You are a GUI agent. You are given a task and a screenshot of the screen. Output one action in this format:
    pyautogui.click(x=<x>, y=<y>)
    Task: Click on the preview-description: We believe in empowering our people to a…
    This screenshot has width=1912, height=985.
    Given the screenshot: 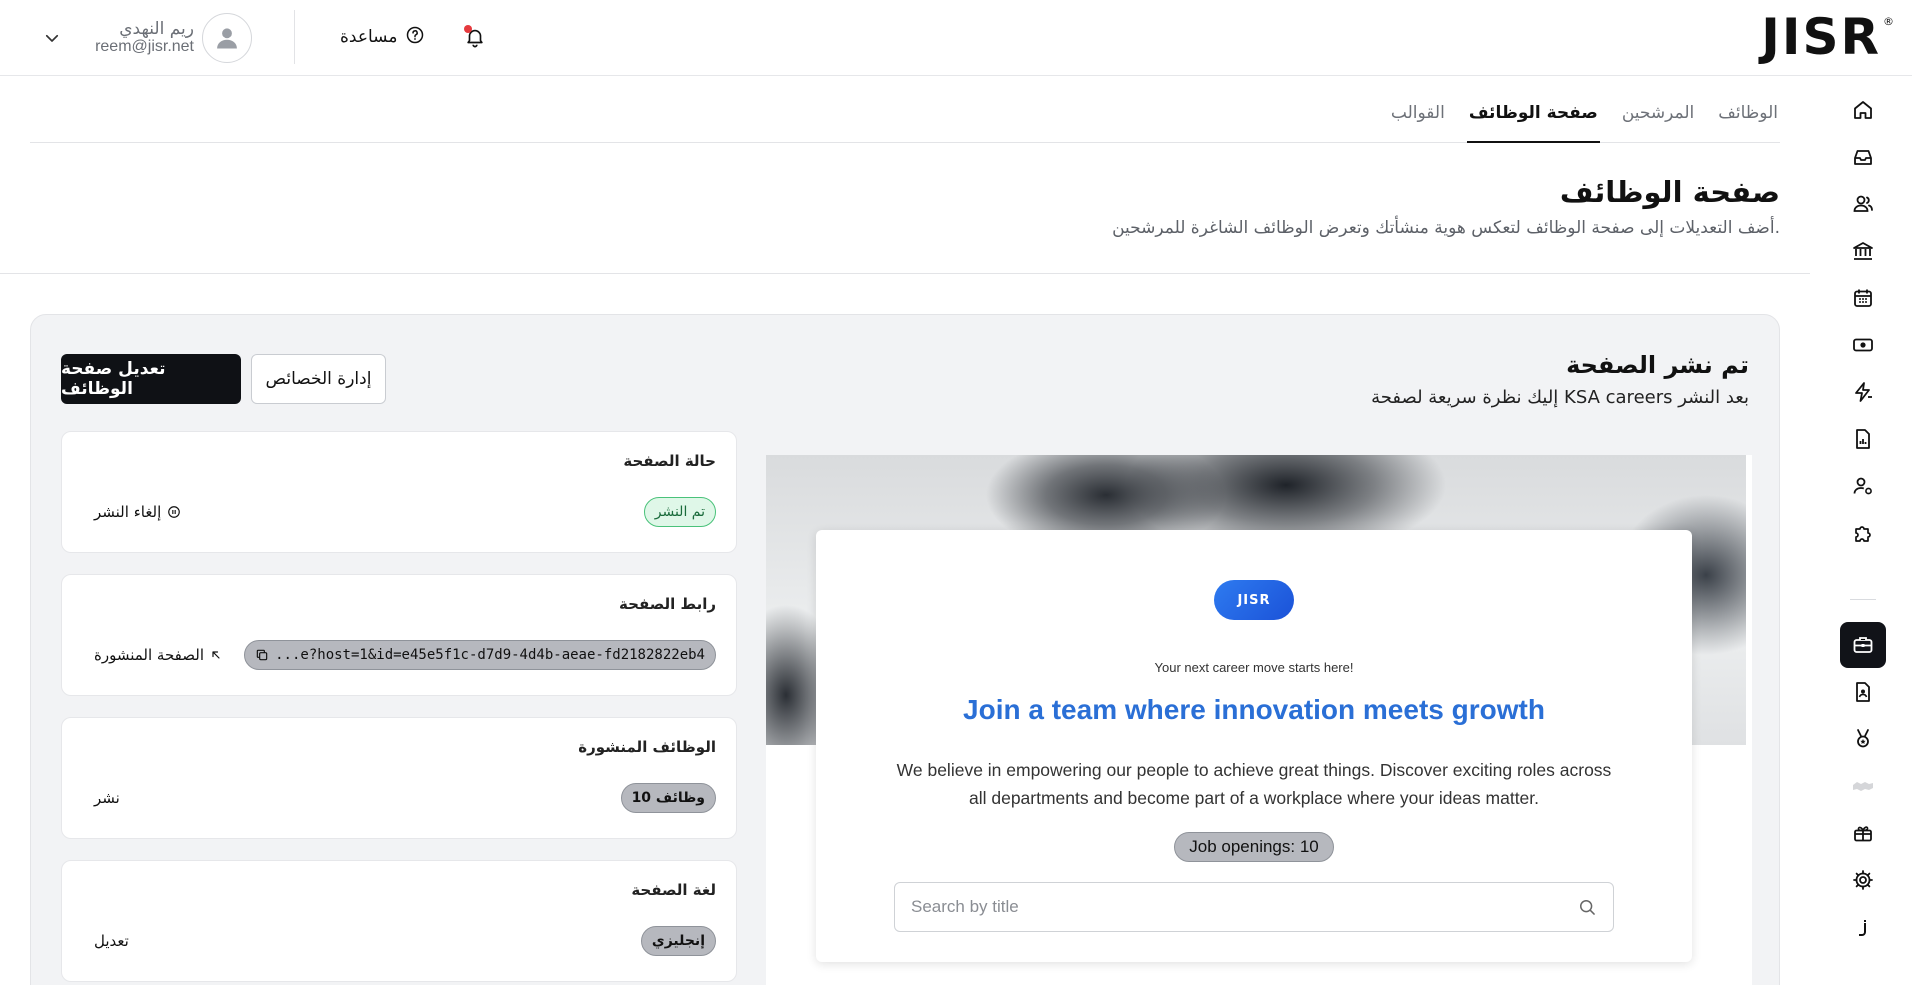 What is the action you would take?
    pyautogui.click(x=1254, y=784)
    